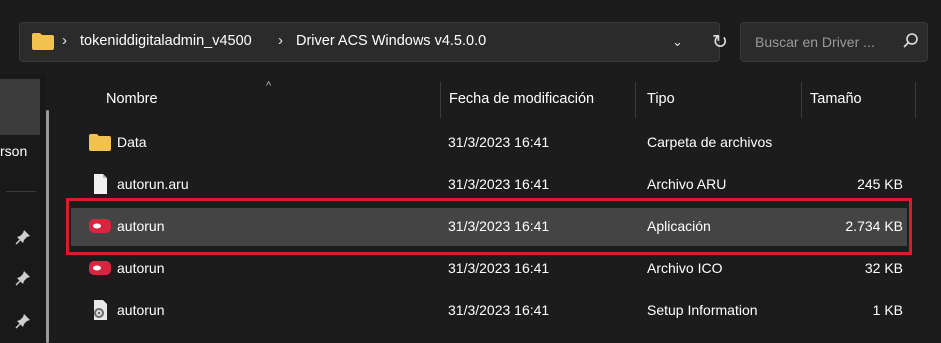  I want to click on file-icon, so click(100, 184).